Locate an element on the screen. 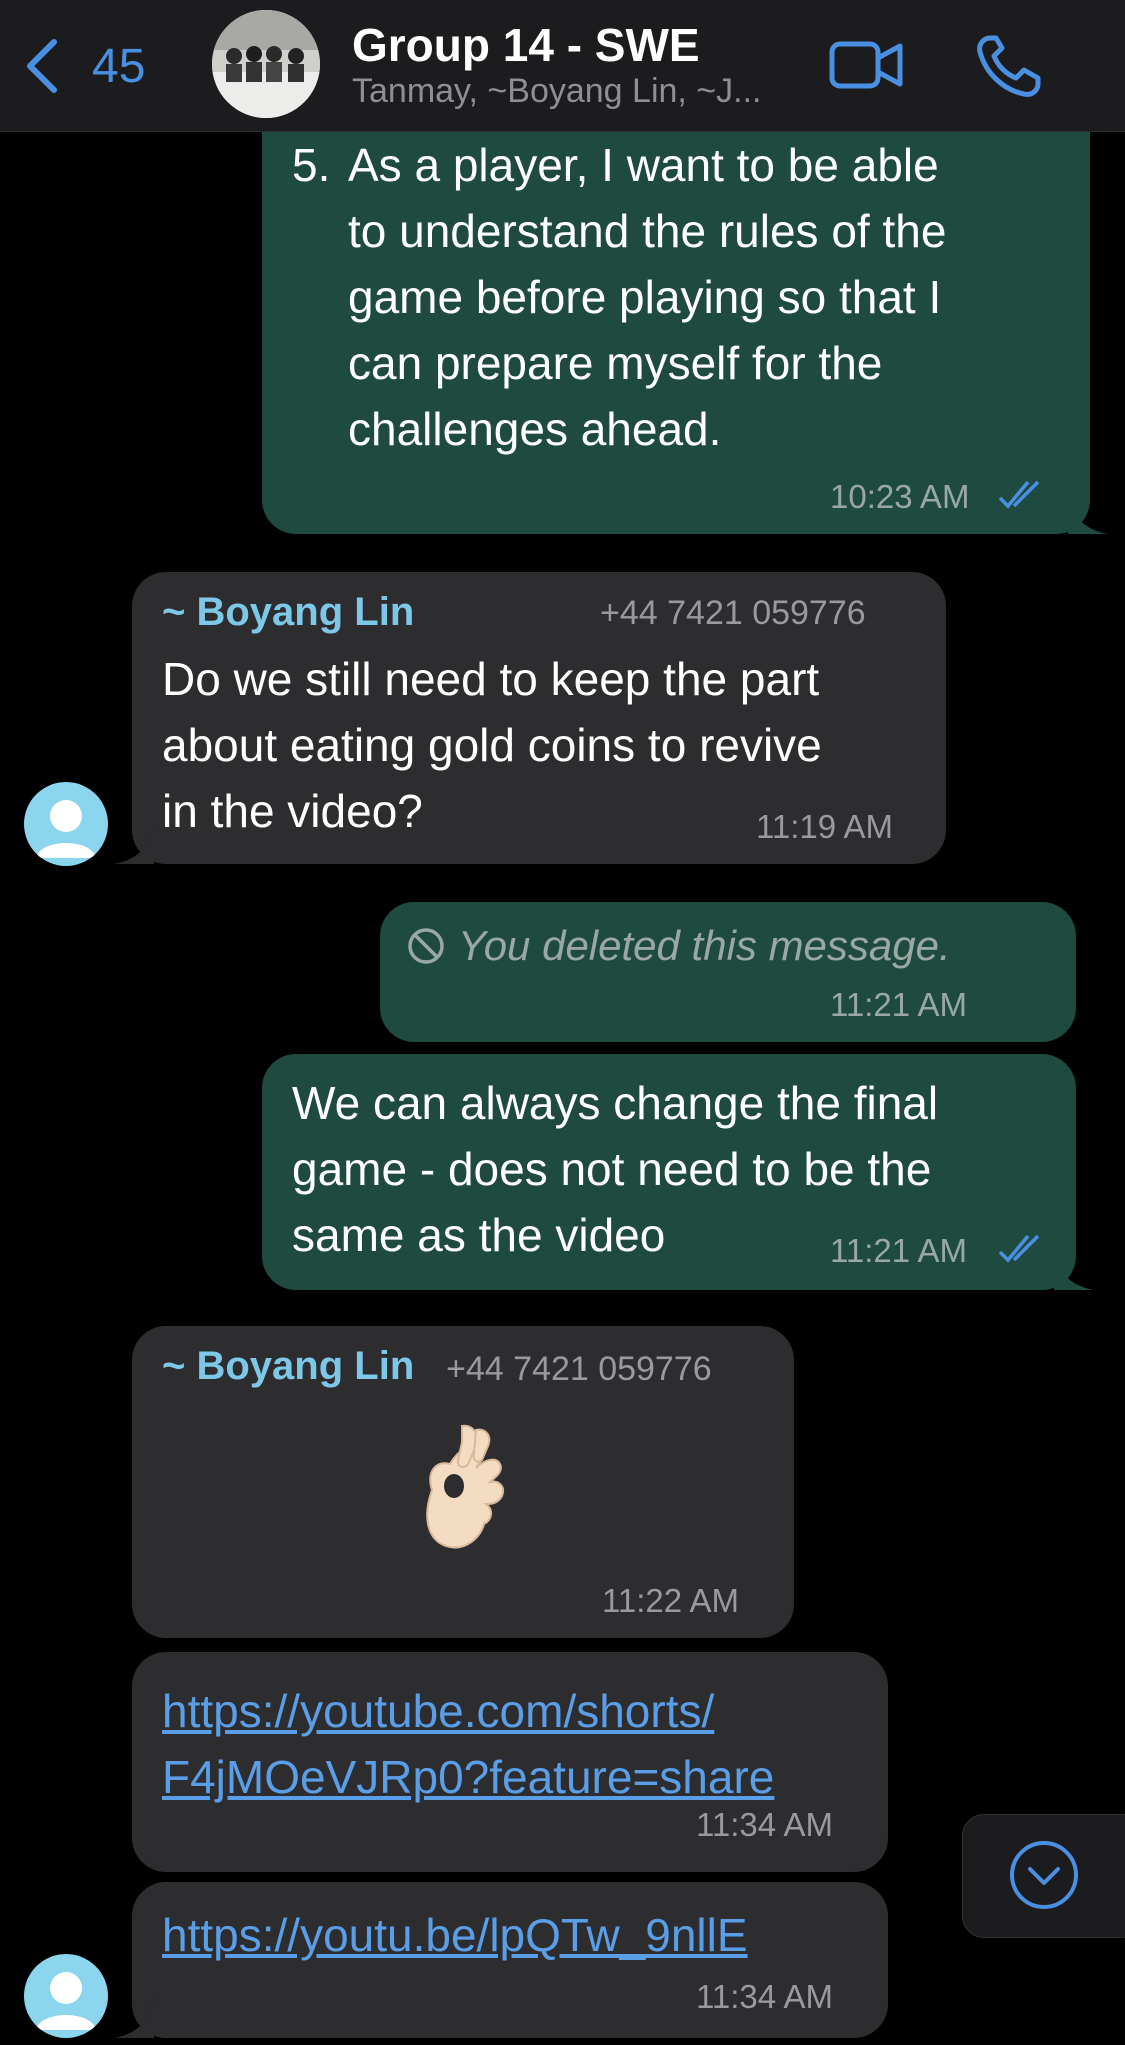 This screenshot has width=1125, height=2045. message-line: same as the video is located at coordinates (479, 1235).